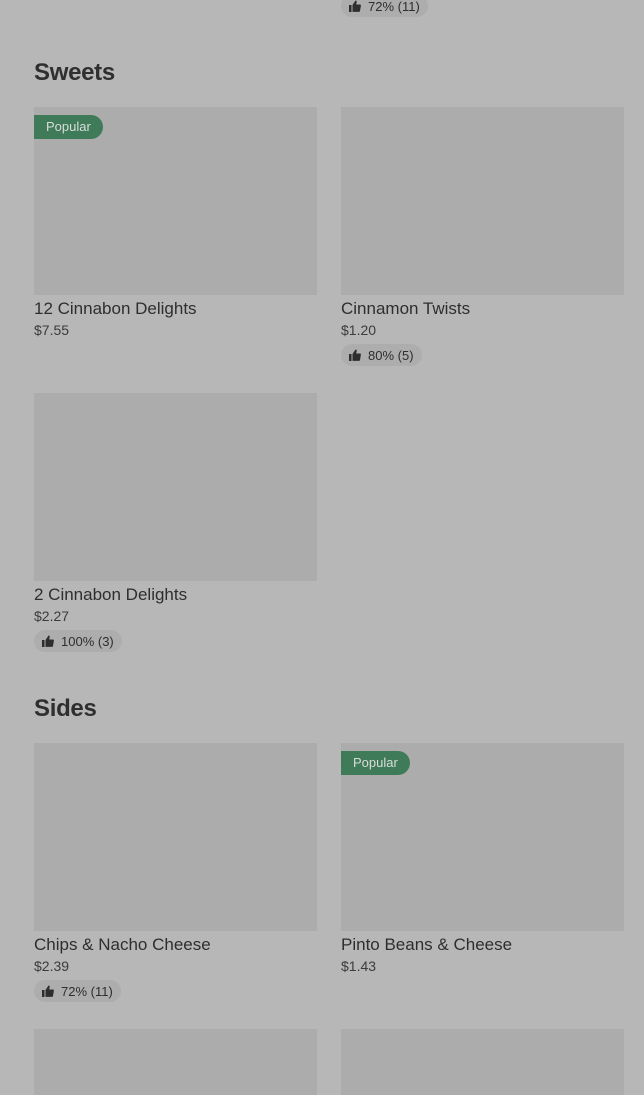 The image size is (644, 1095). I want to click on item-price: $2.39, so click(52, 966).